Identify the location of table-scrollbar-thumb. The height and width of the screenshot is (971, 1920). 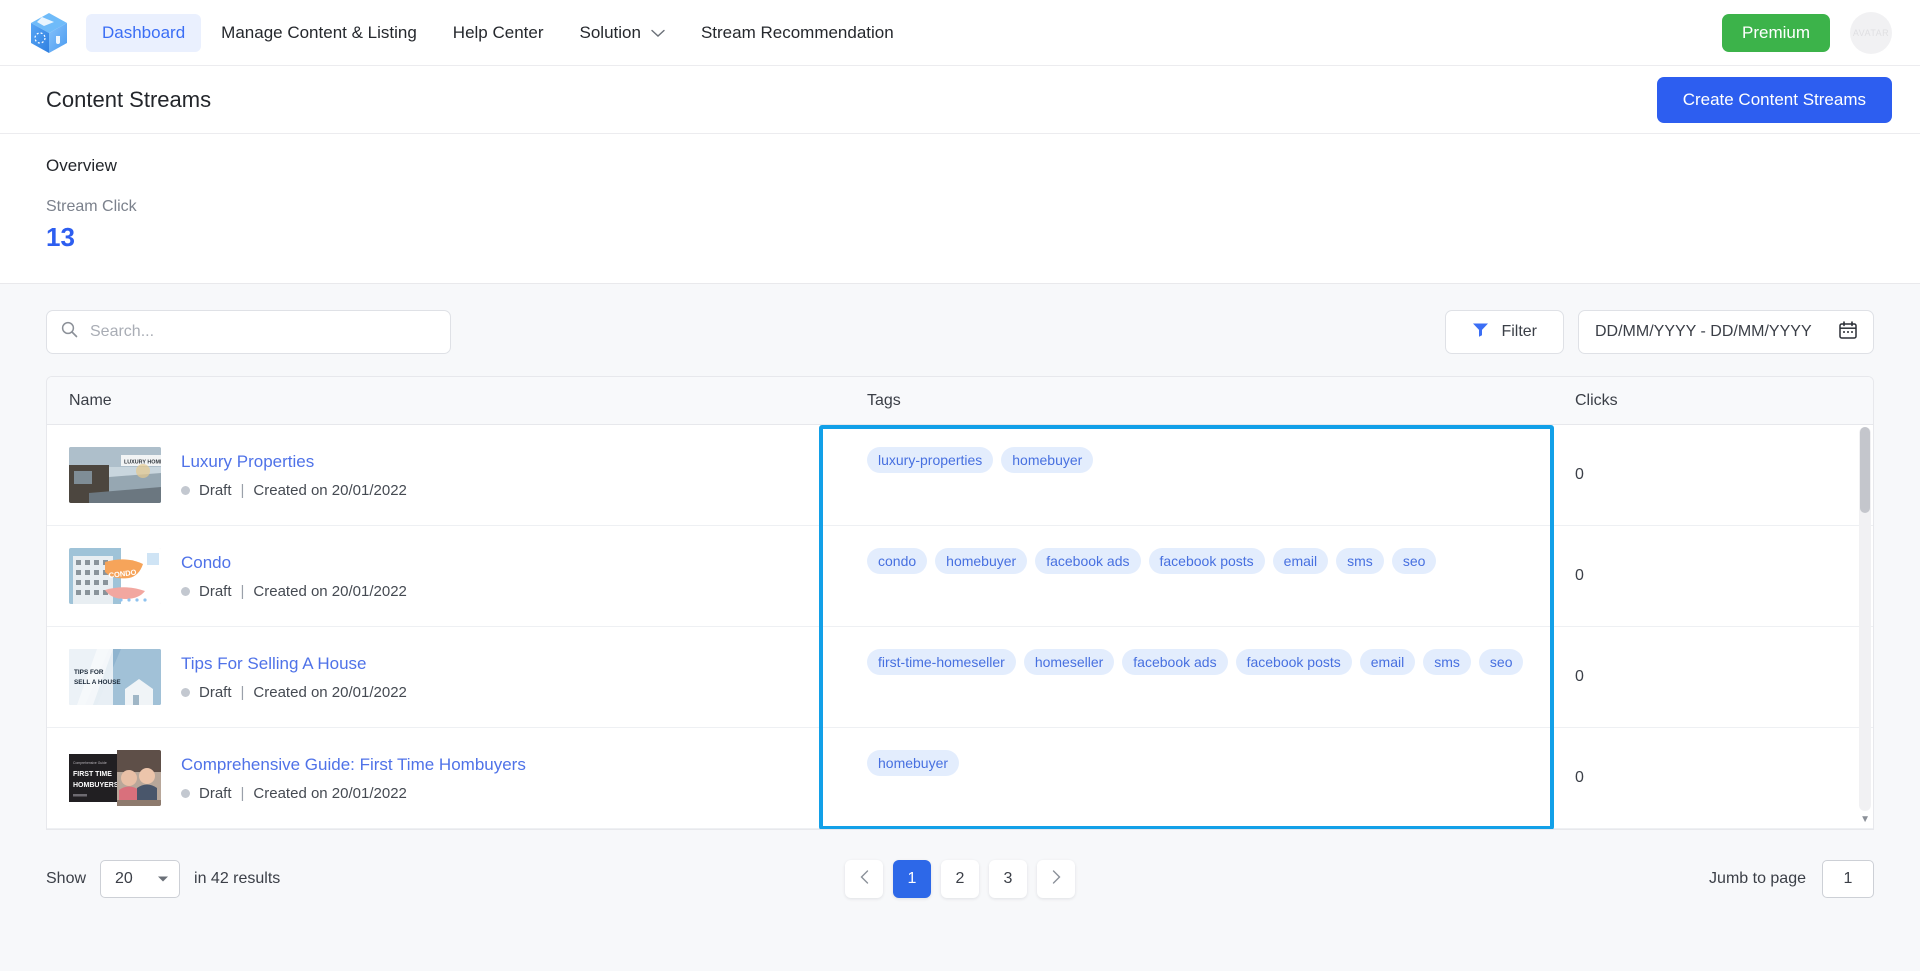
(1865, 470).